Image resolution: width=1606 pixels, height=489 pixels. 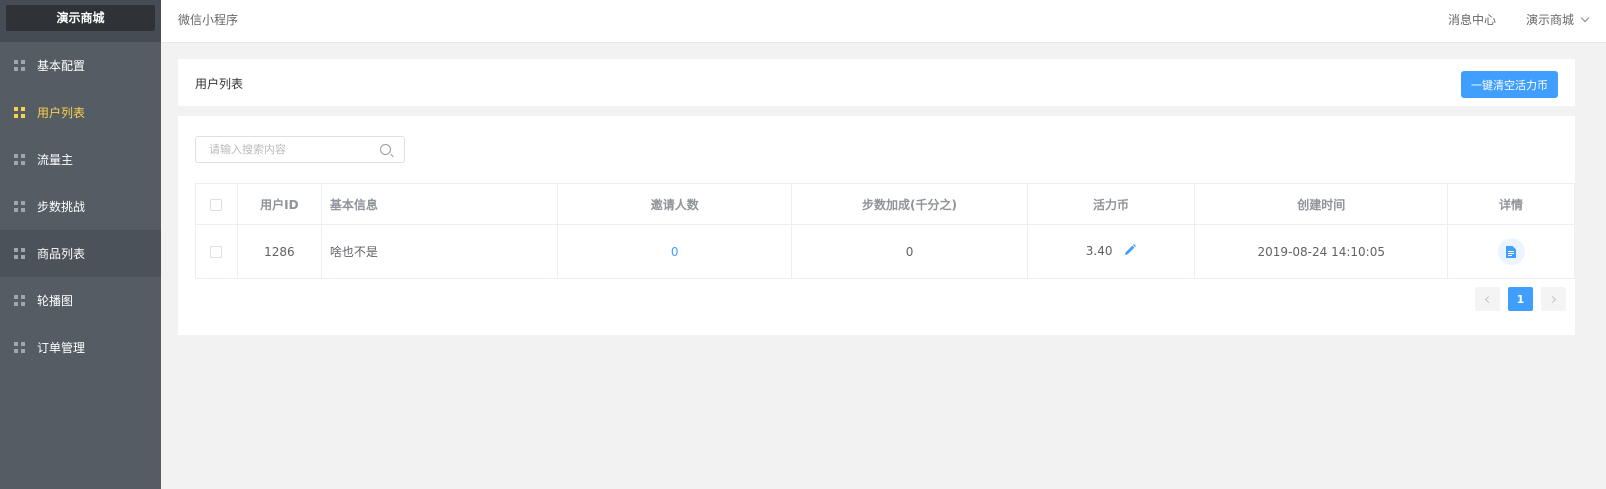 I want to click on select-all-cell, so click(x=216, y=204).